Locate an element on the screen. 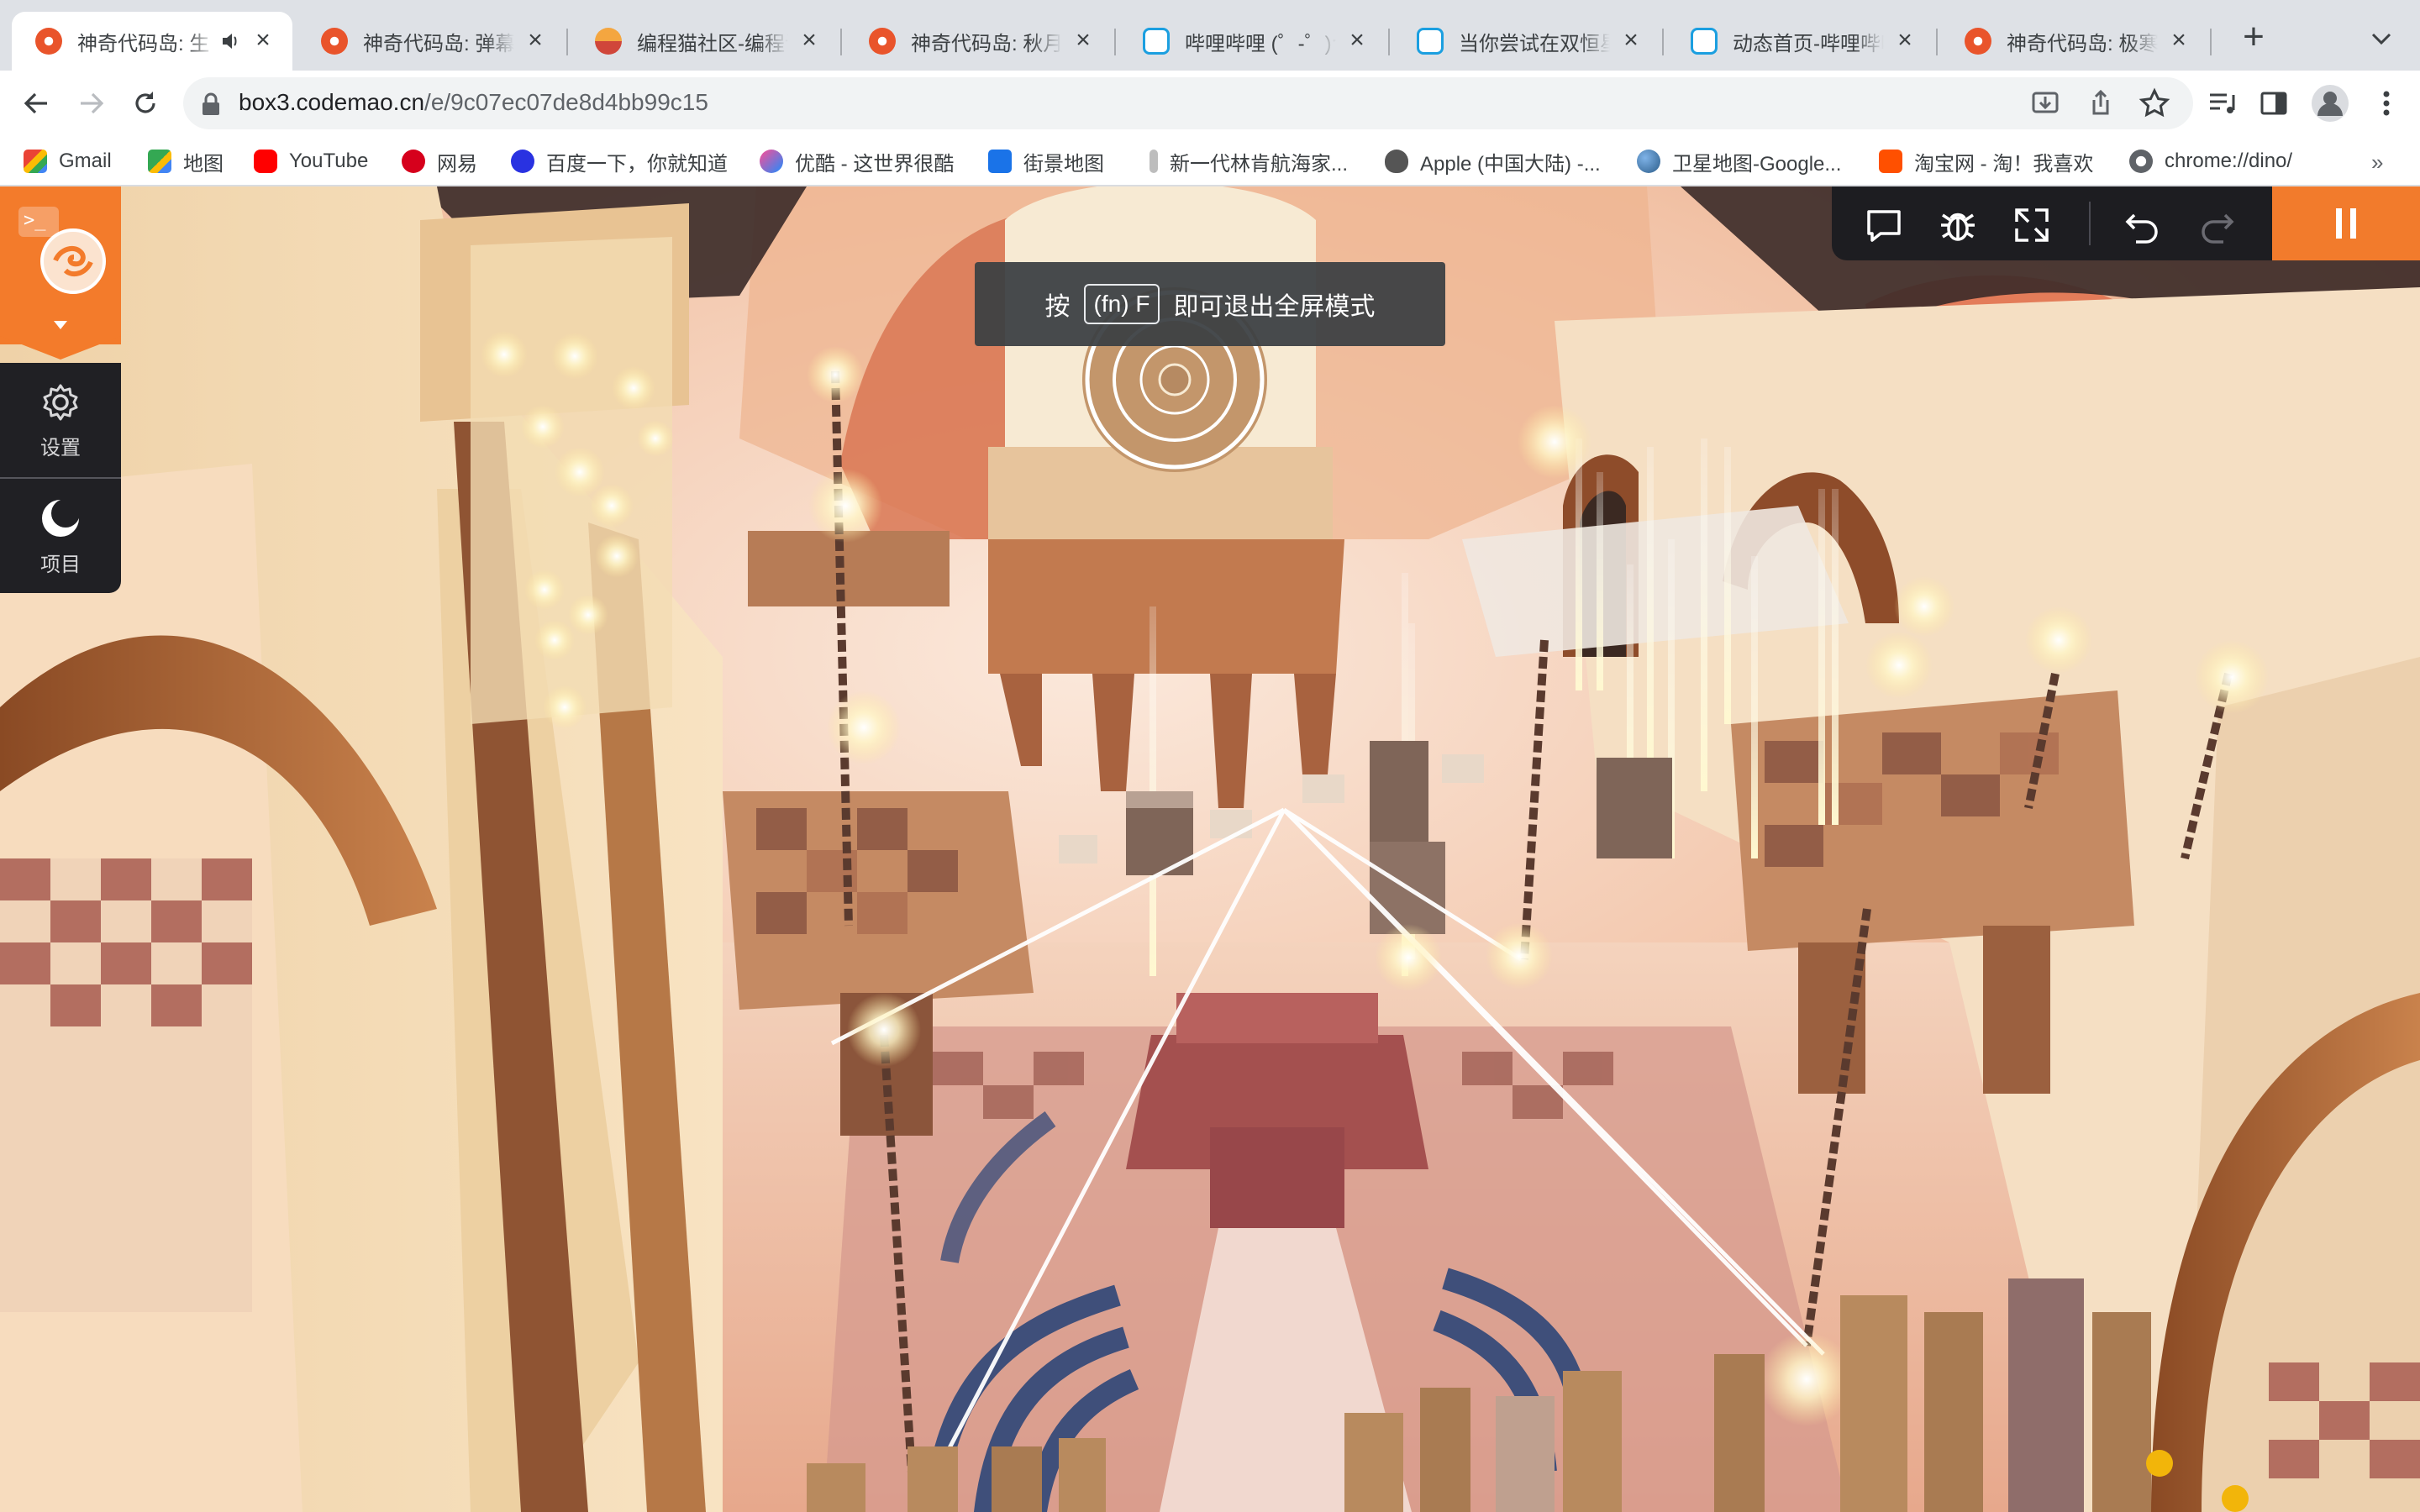  new-tab-button: + is located at coordinates (2253, 37).